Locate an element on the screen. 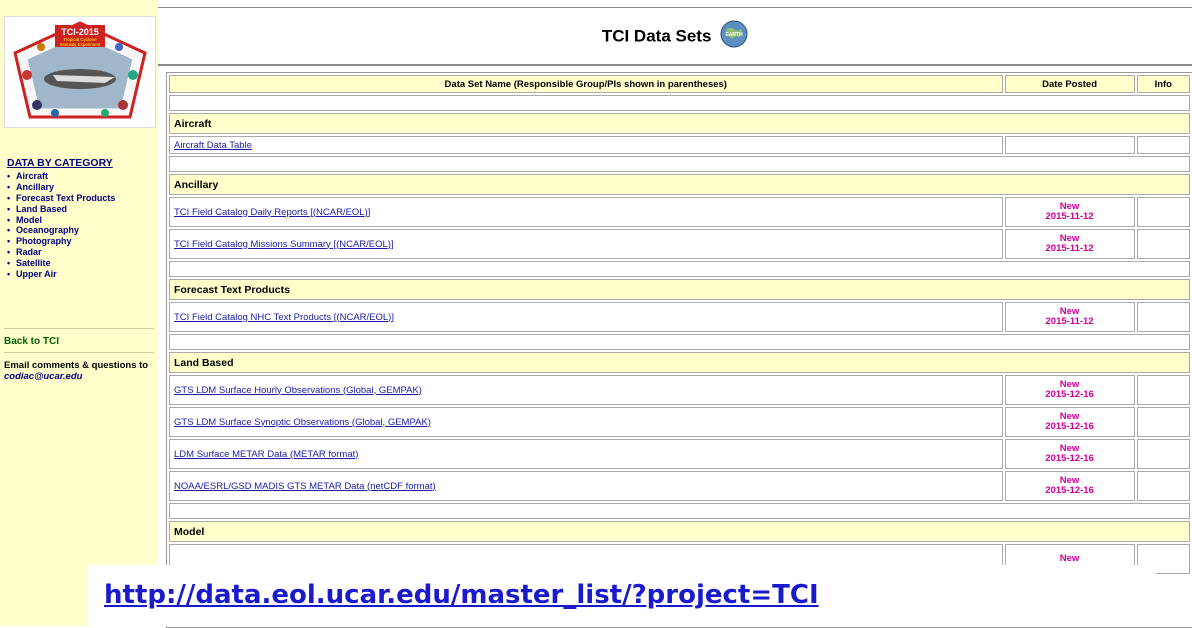 The width and height of the screenshot is (1192, 628). header-bottom-rule is located at coordinates (675, 65).